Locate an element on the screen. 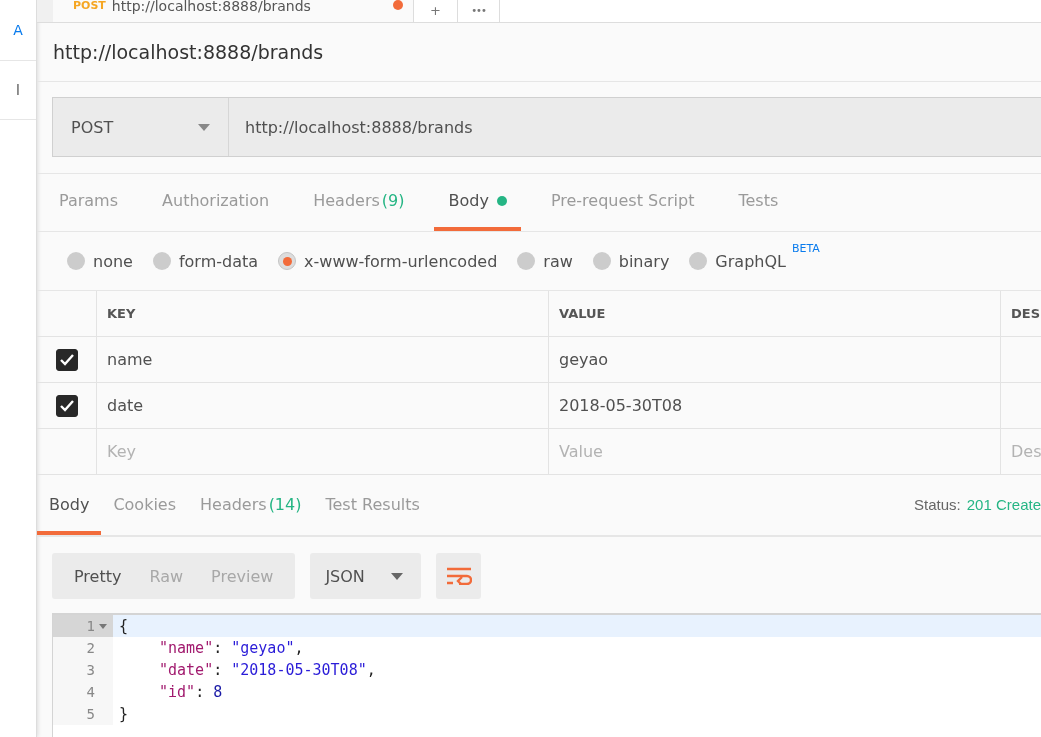 This screenshot has height=737, width=1041. code-line: "id": 8 is located at coordinates (191, 692).